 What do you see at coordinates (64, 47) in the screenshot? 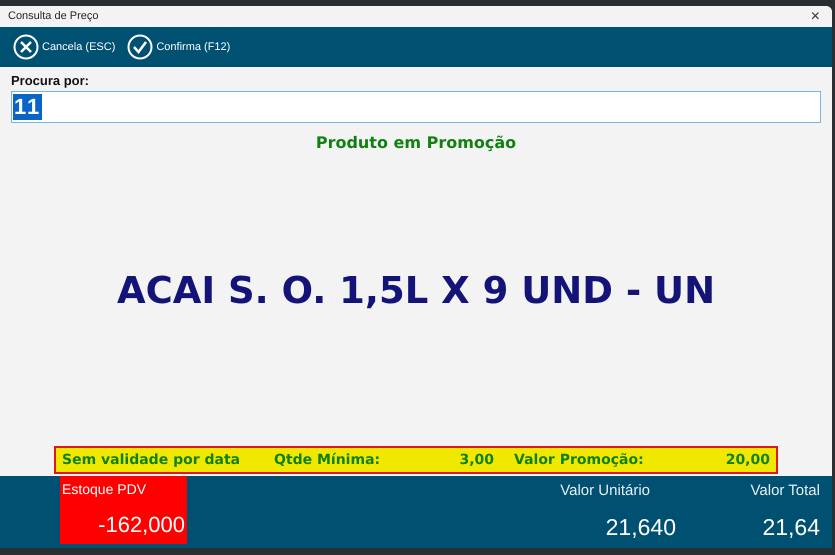
I see `cancel-button: Cancela (ESC)` at bounding box center [64, 47].